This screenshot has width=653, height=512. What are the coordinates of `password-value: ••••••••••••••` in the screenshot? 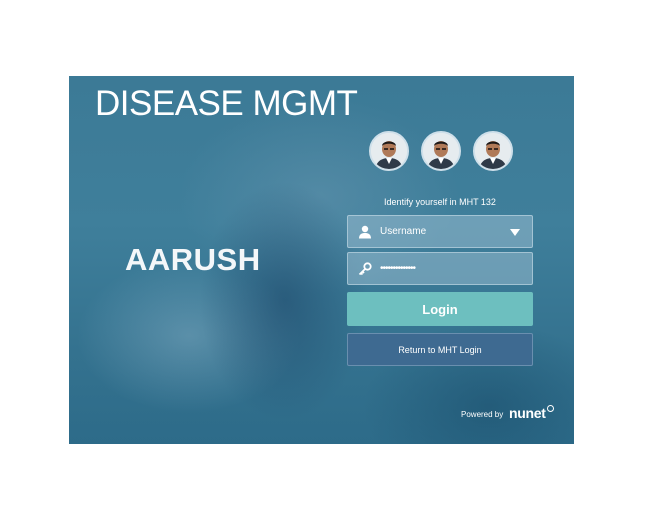 It's located at (398, 268).